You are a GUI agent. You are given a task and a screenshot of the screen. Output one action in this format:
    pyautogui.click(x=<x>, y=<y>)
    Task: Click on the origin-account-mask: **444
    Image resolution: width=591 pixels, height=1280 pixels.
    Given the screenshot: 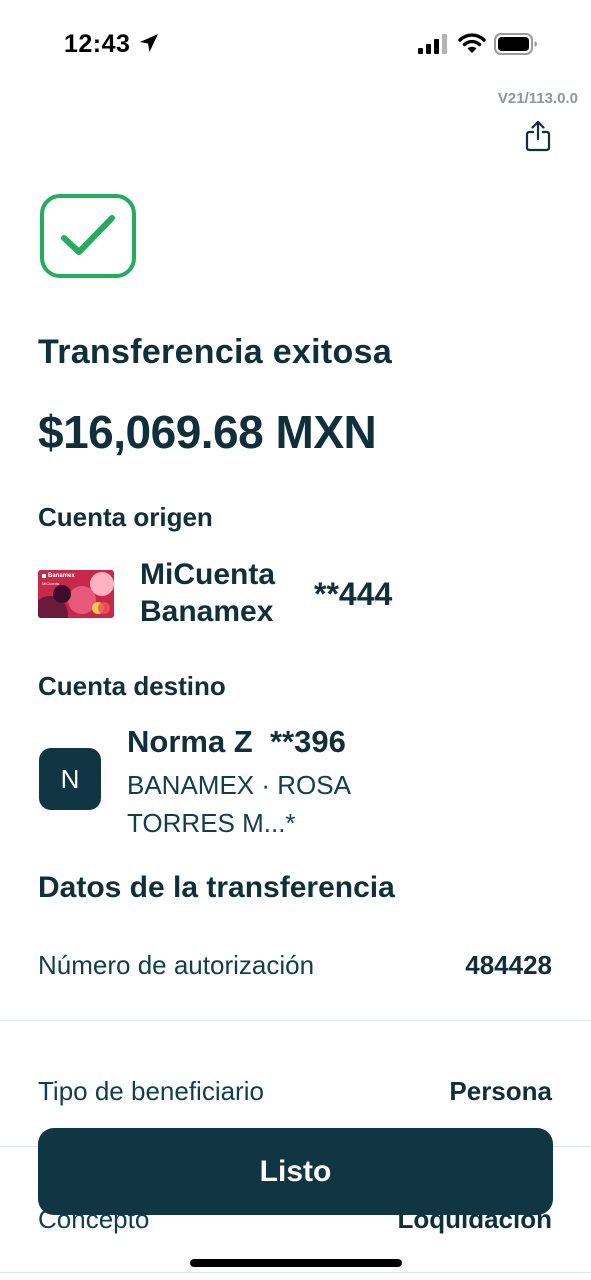 What is the action you would take?
    pyautogui.click(x=353, y=594)
    